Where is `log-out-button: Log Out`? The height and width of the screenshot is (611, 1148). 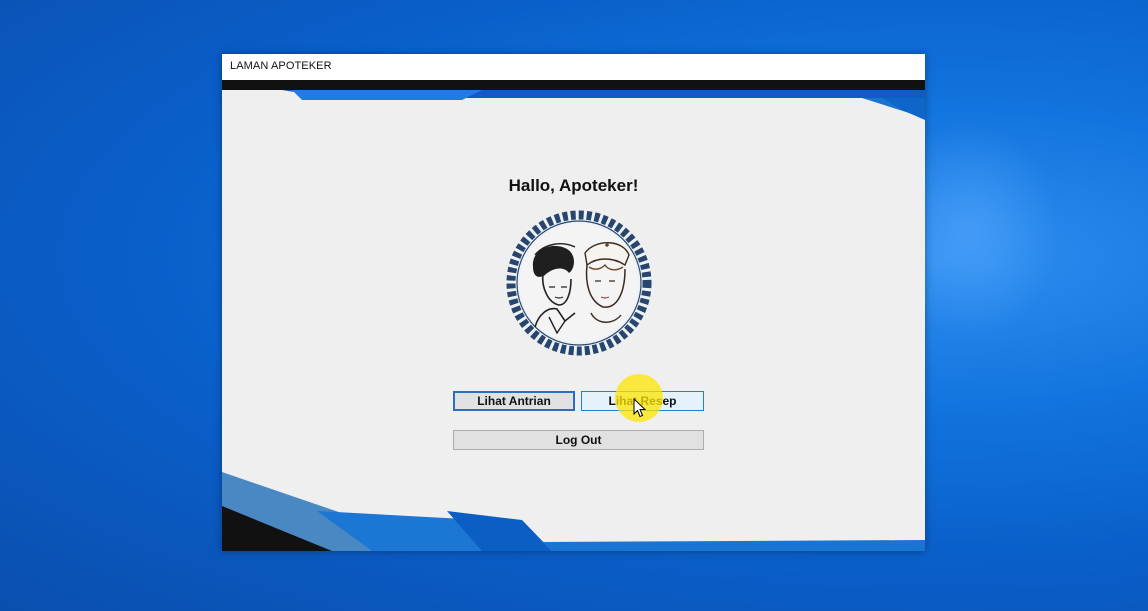 log-out-button: Log Out is located at coordinates (578, 440).